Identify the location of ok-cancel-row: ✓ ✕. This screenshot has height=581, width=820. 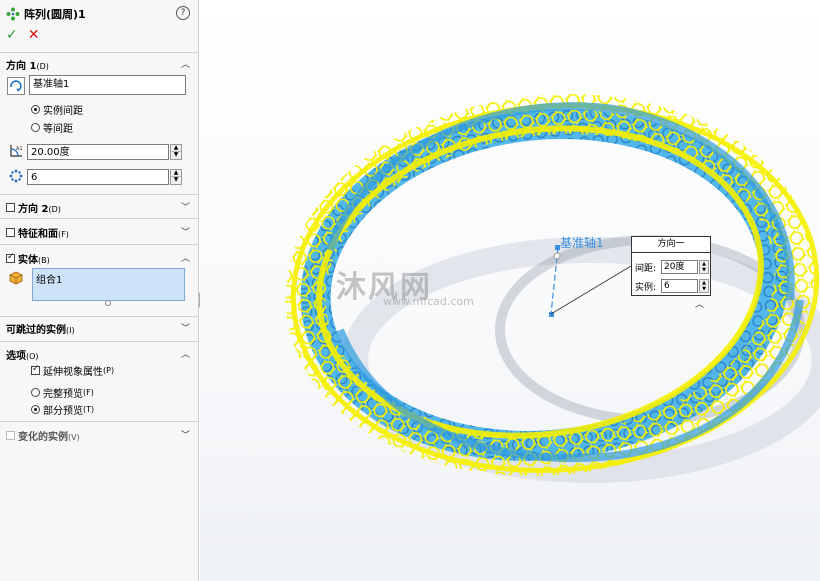
(22, 35).